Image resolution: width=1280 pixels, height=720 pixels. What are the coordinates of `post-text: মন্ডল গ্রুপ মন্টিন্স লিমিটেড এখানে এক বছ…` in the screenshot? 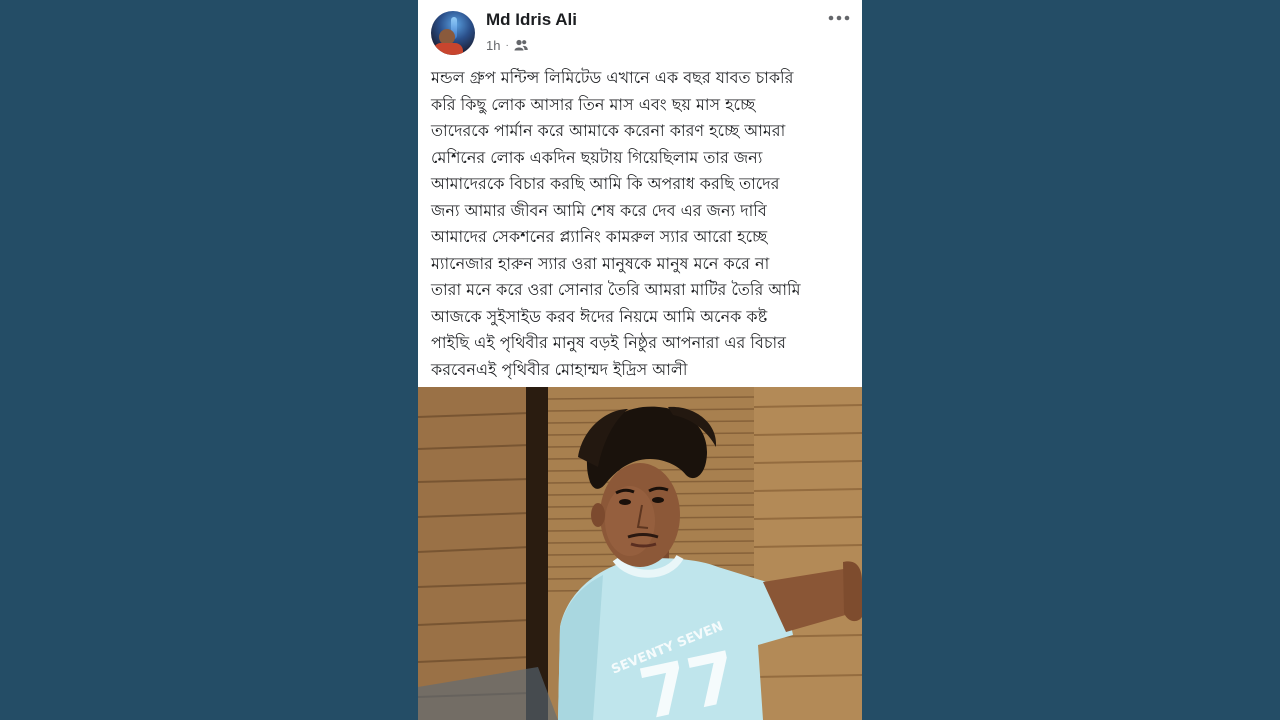 It's located at (616, 223).